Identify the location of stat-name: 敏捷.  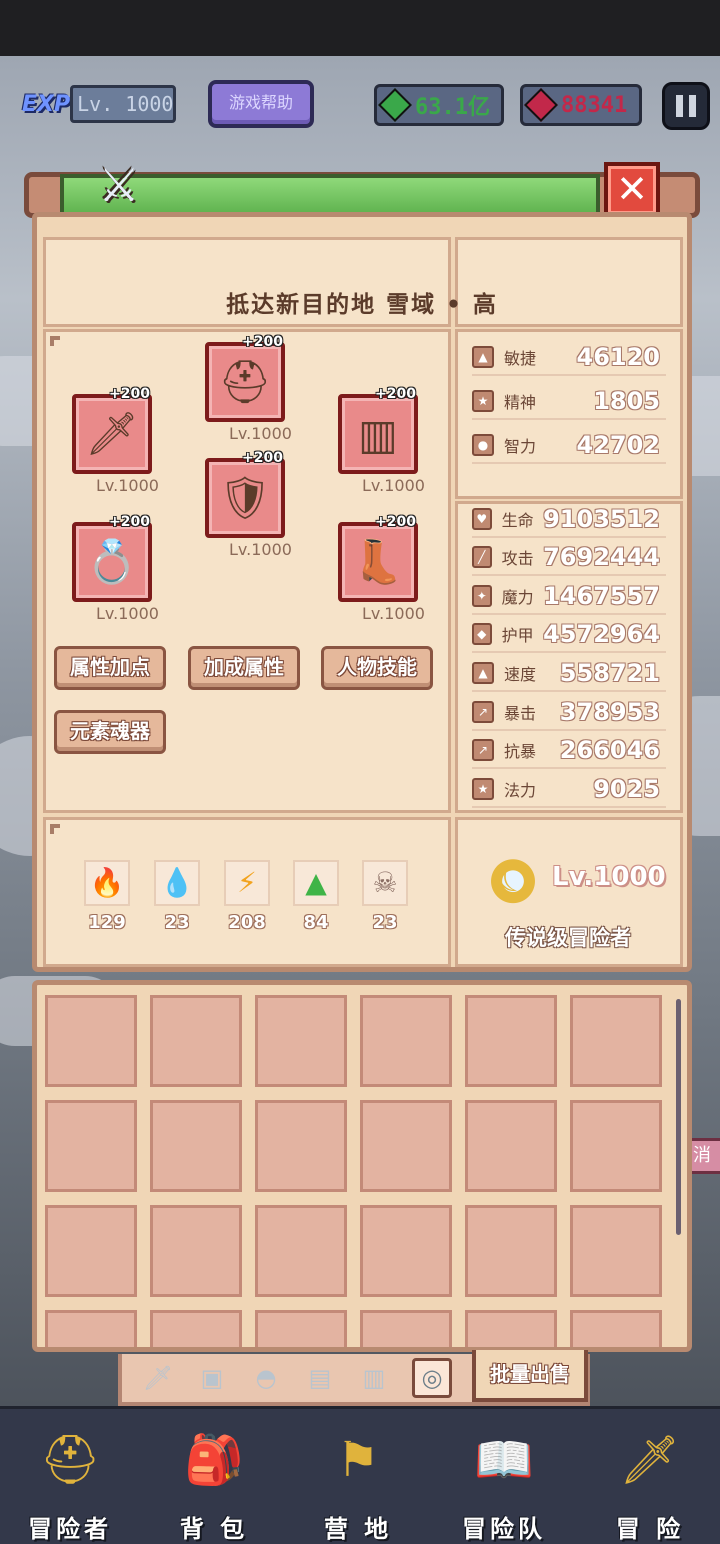
(520, 358).